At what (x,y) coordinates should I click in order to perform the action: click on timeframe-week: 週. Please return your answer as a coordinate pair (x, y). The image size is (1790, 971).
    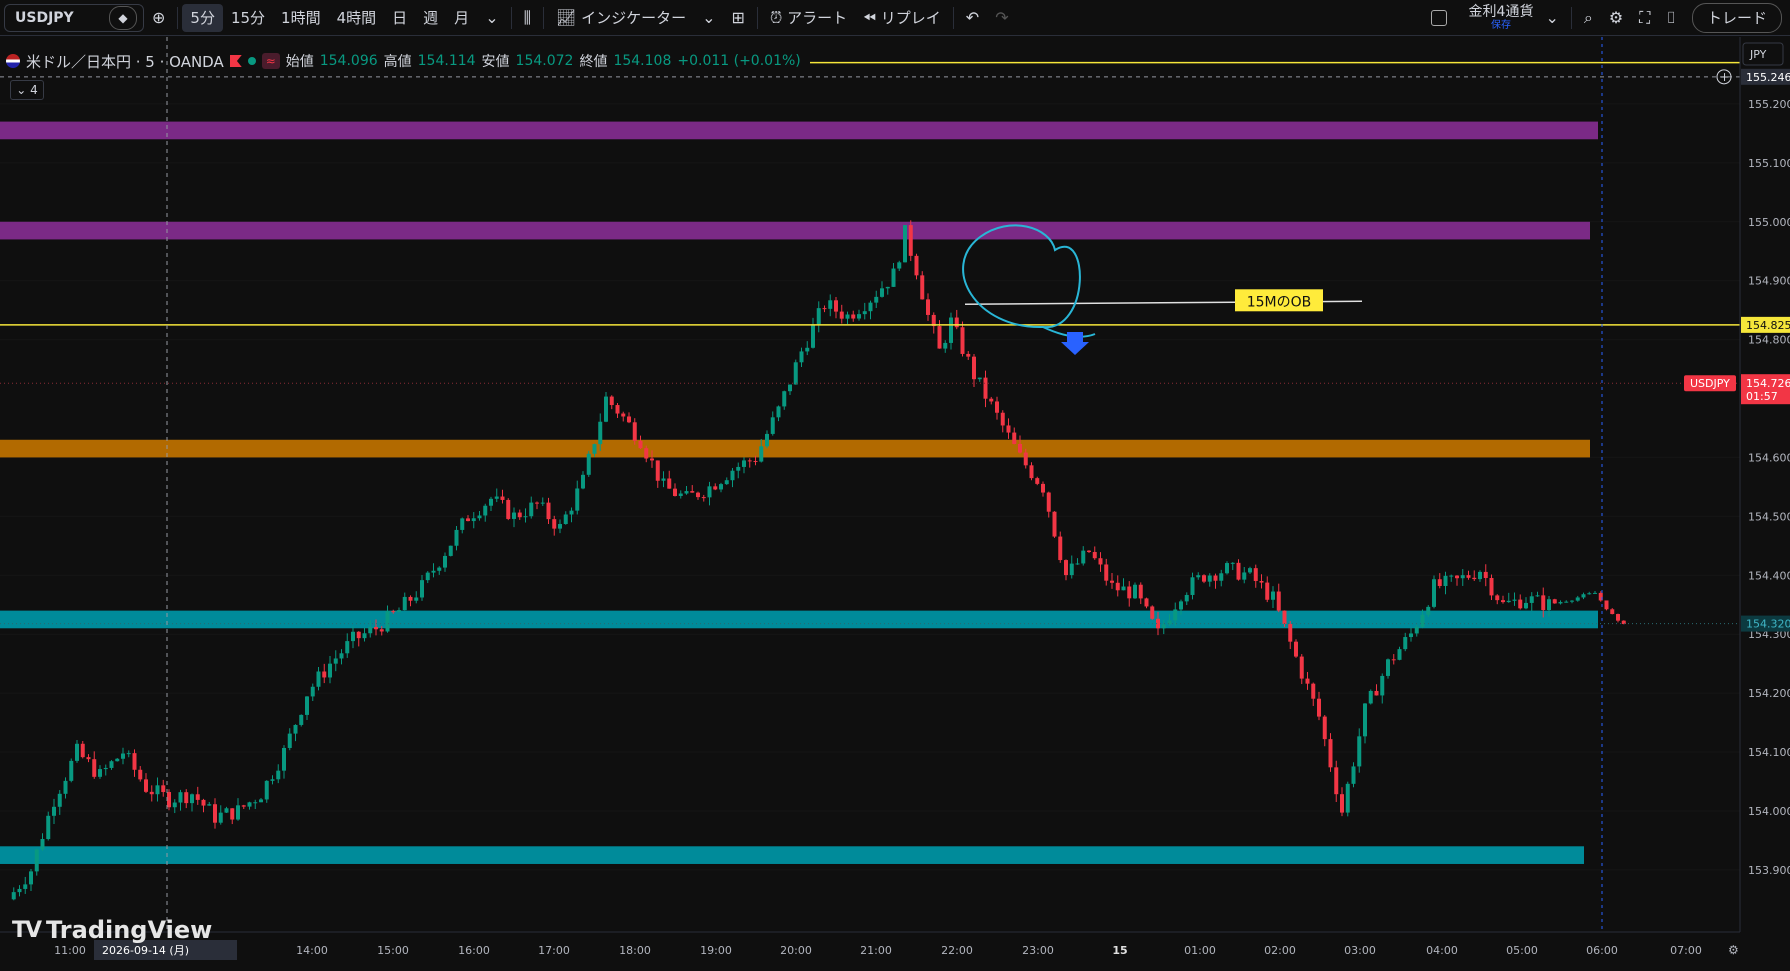
    Looking at the image, I should click on (430, 18).